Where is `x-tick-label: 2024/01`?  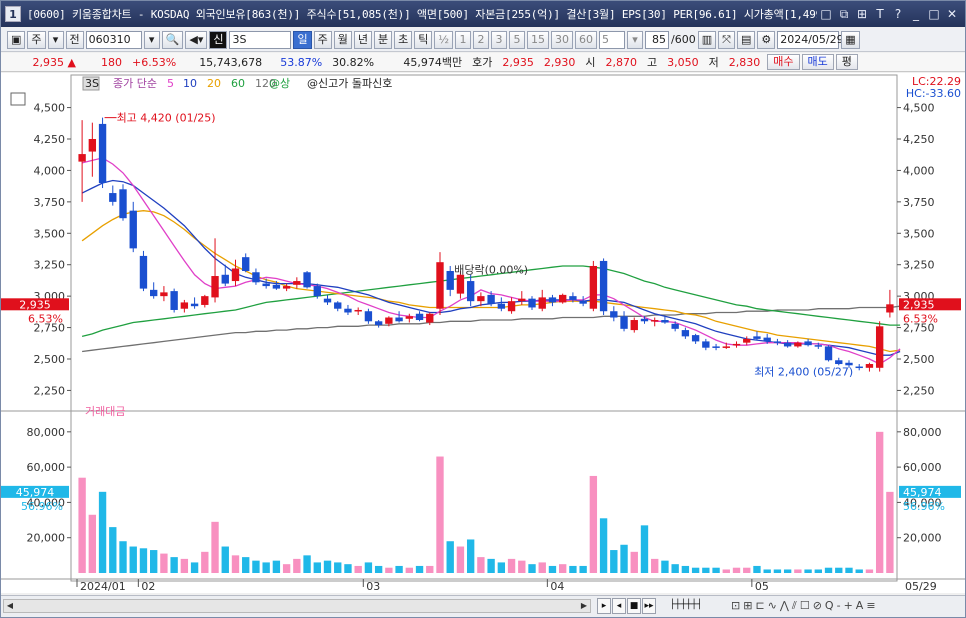 x-tick-label: 2024/01 is located at coordinates (103, 586).